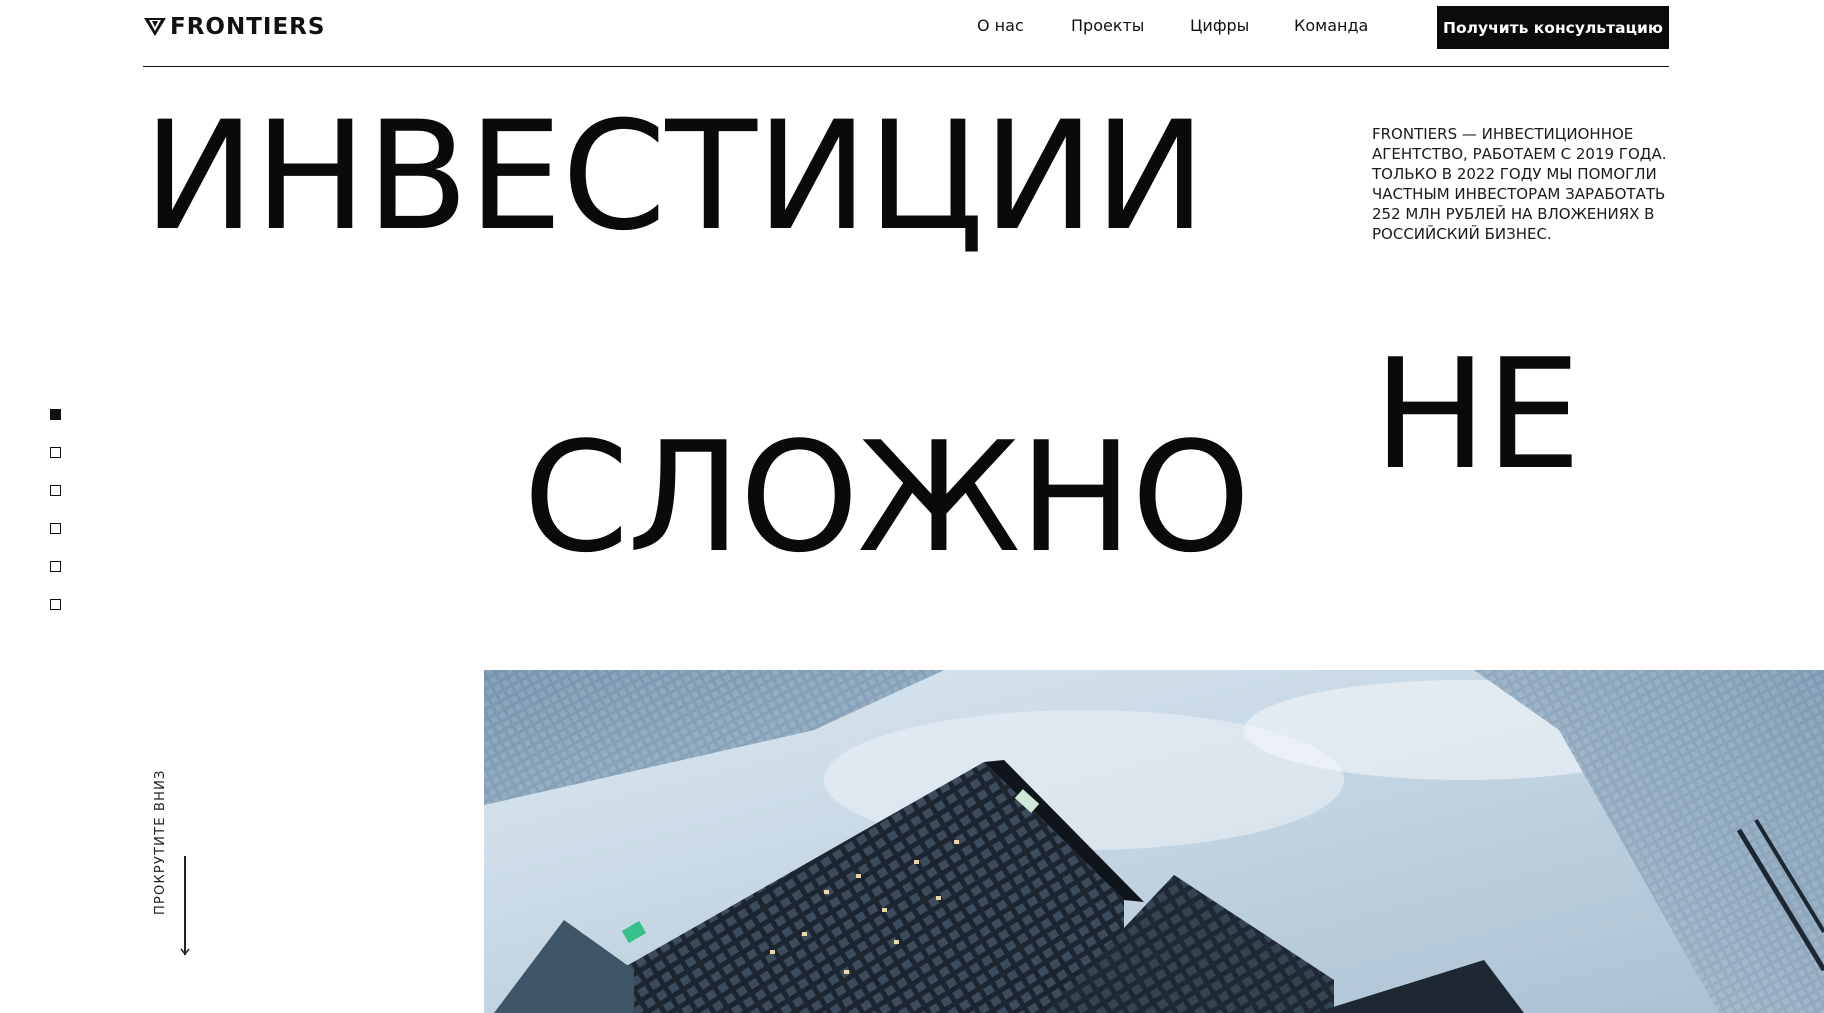 Image resolution: width=1824 pixels, height=1013 pixels. What do you see at coordinates (160, 842) in the screenshot?
I see `scroll-hint-label: ПРОКРУТИТЕ ВНИЗ` at bounding box center [160, 842].